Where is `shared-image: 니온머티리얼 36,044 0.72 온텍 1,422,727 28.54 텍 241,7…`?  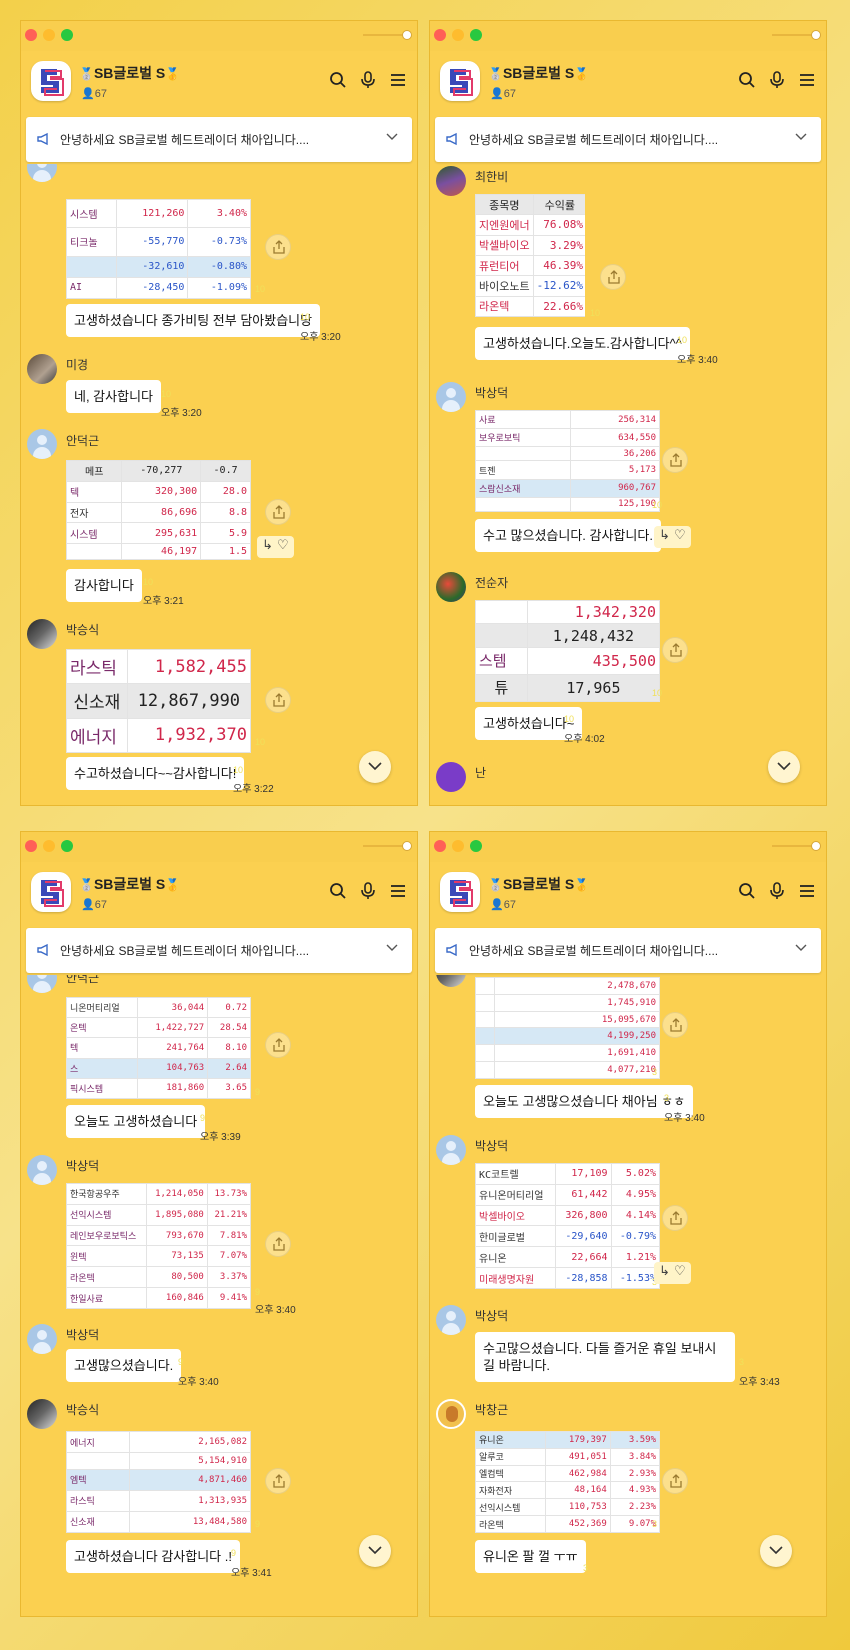 shared-image: 니온머티리얼 36,044 0.72 온텍 1,422,727 28.54 텍 241,7… is located at coordinates (158, 1048).